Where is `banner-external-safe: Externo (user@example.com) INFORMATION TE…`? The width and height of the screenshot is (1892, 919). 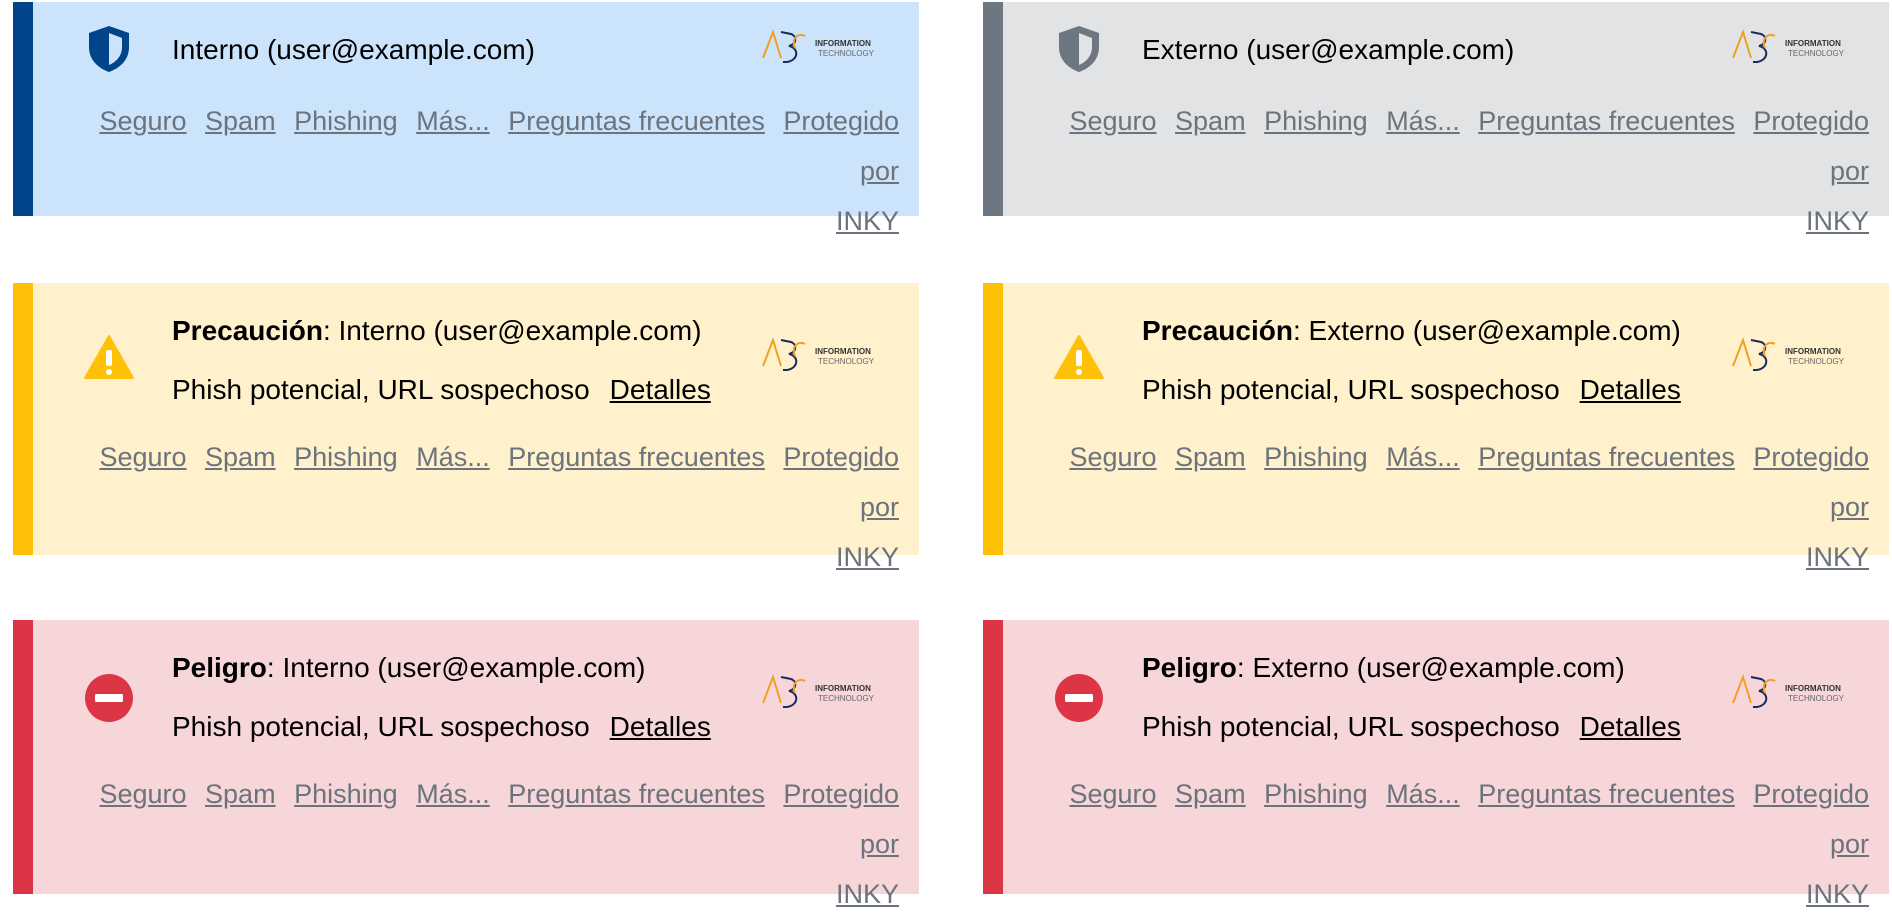 banner-external-safe: Externo (user@example.com) INFORMATION TE… is located at coordinates (1436, 119).